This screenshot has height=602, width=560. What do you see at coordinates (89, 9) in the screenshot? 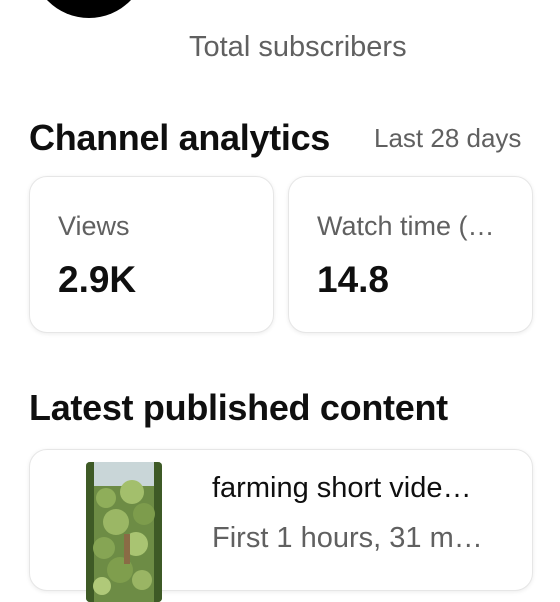
I see `channel-avatar` at bounding box center [89, 9].